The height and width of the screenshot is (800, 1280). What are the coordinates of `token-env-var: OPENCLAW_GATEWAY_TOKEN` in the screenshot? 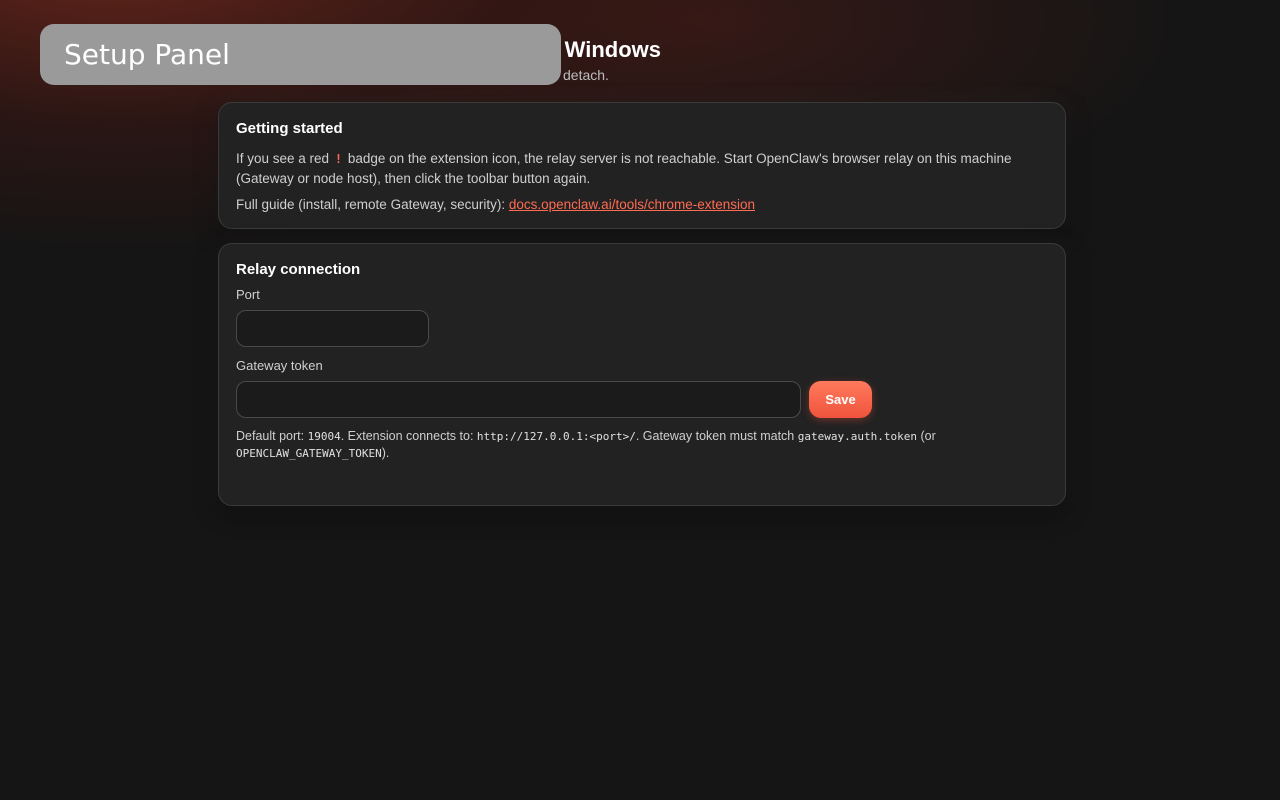 It's located at (309, 453).